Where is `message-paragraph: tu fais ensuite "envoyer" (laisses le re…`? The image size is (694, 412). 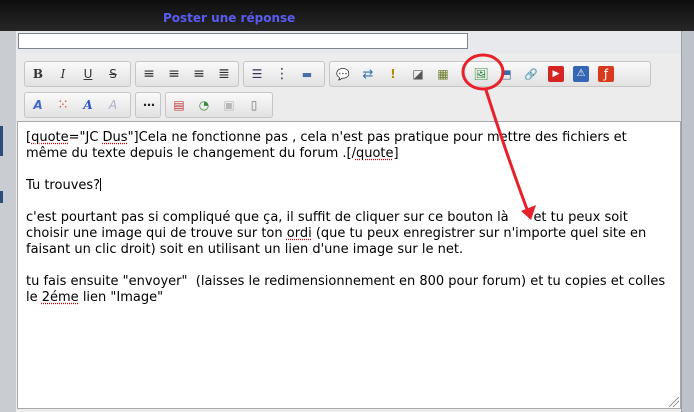
message-paragraph: tu fais ensuite "envoyer" (laisses le re… is located at coordinates (348, 290).